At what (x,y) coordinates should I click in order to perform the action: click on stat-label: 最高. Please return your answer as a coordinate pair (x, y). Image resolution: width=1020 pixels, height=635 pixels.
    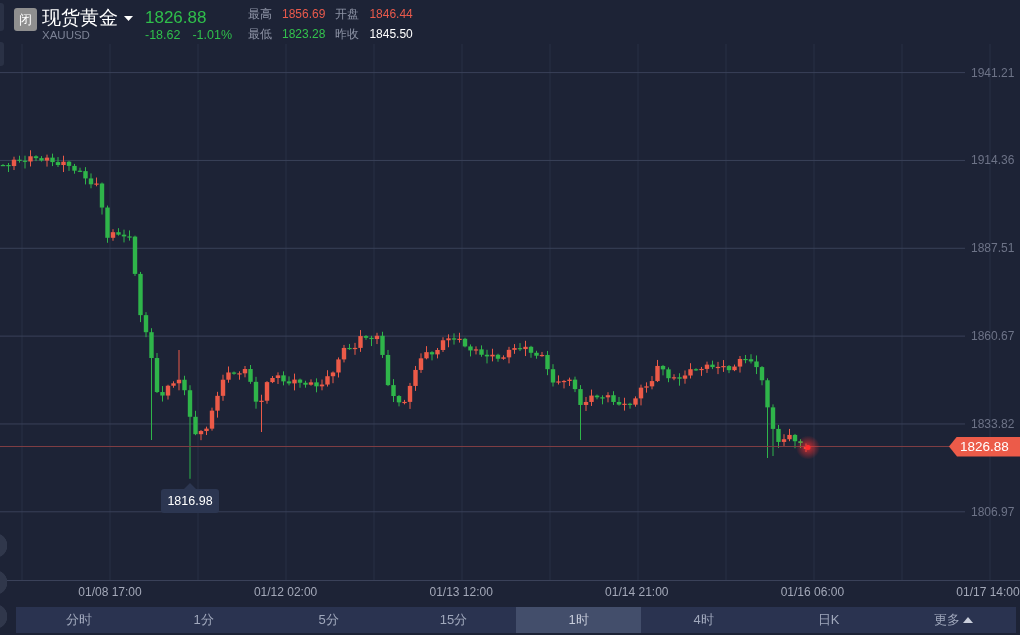
    Looking at the image, I should click on (260, 14).